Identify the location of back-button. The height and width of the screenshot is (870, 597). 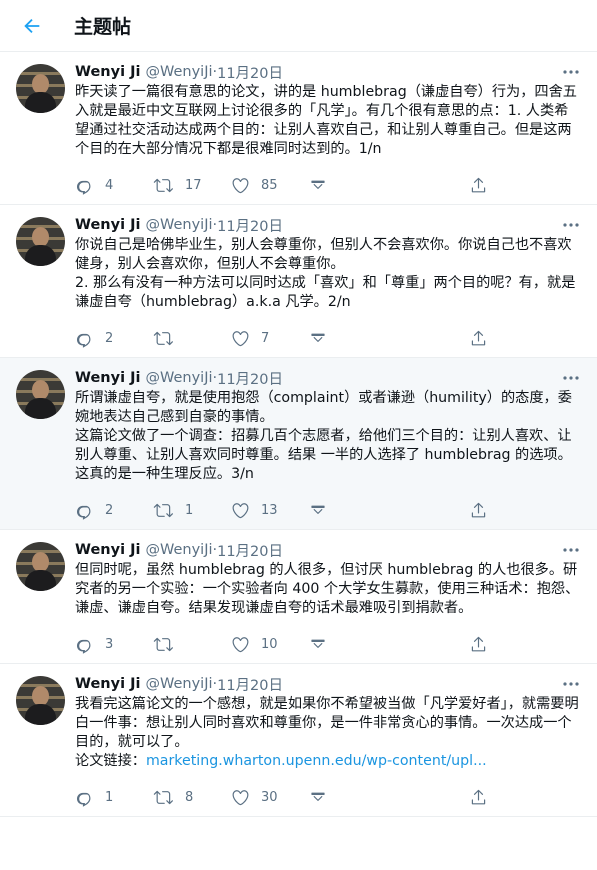
(32, 26).